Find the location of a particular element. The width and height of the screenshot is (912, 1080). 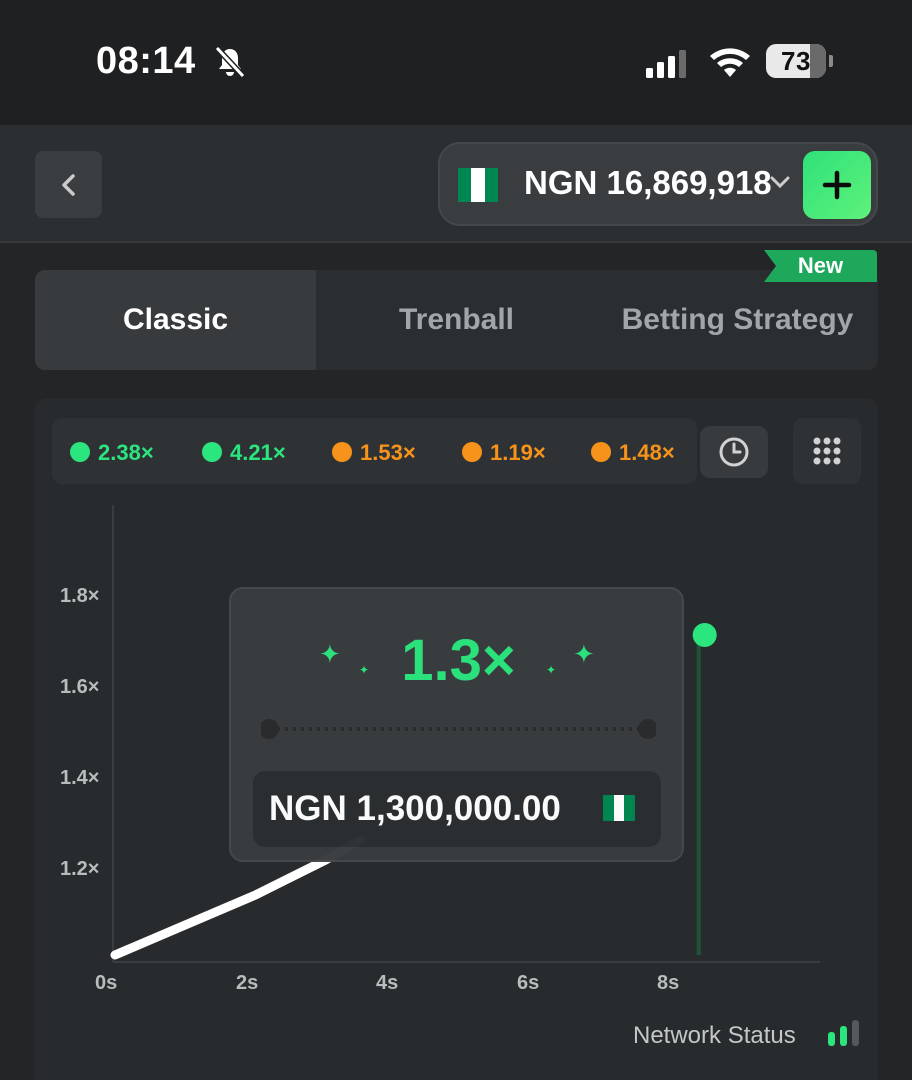

clock-icon is located at coordinates (734, 452).